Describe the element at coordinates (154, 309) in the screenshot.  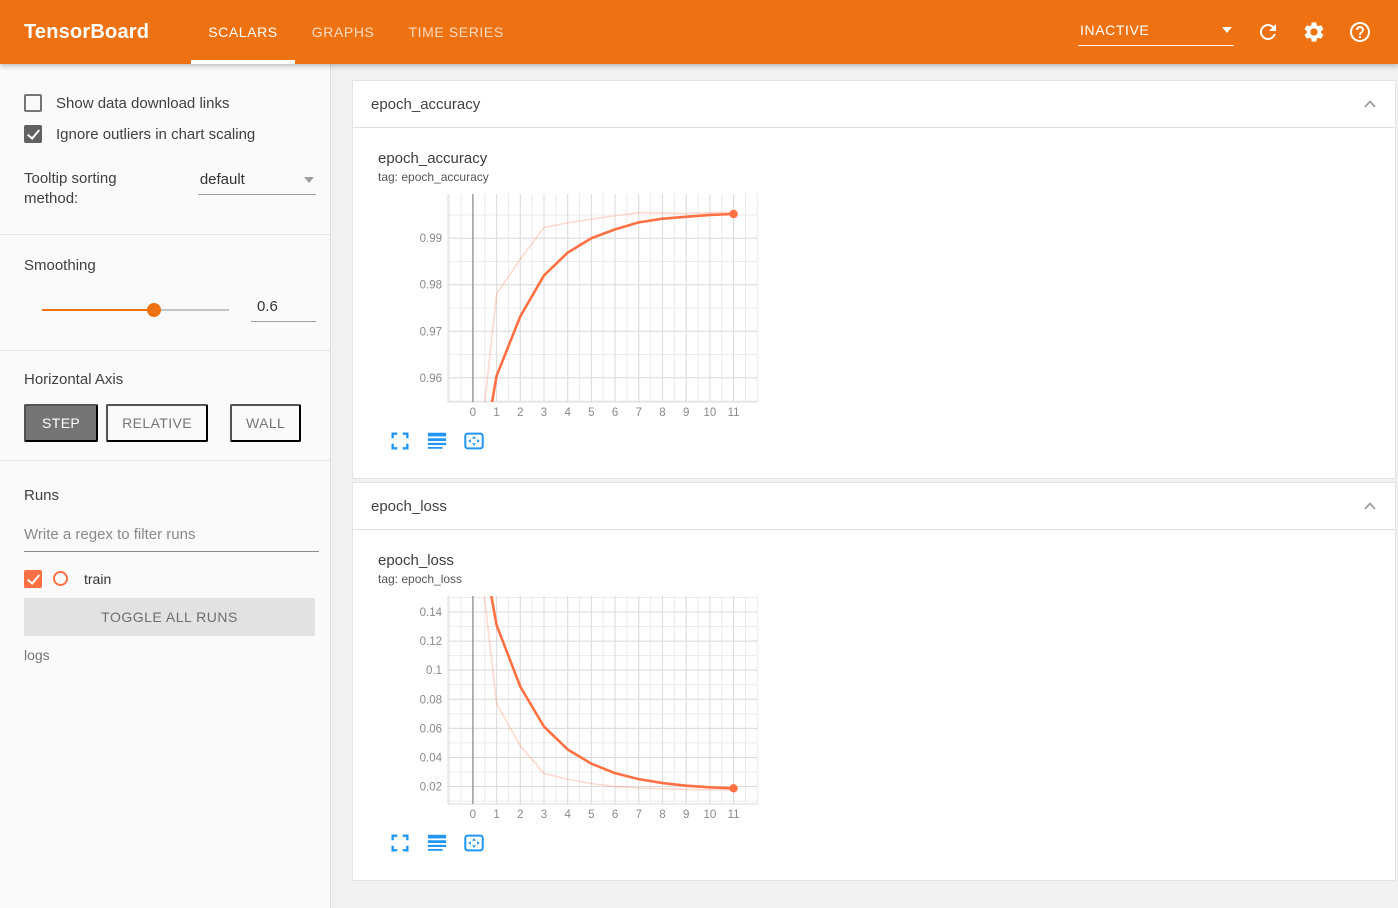
I see `slider-thumb` at that location.